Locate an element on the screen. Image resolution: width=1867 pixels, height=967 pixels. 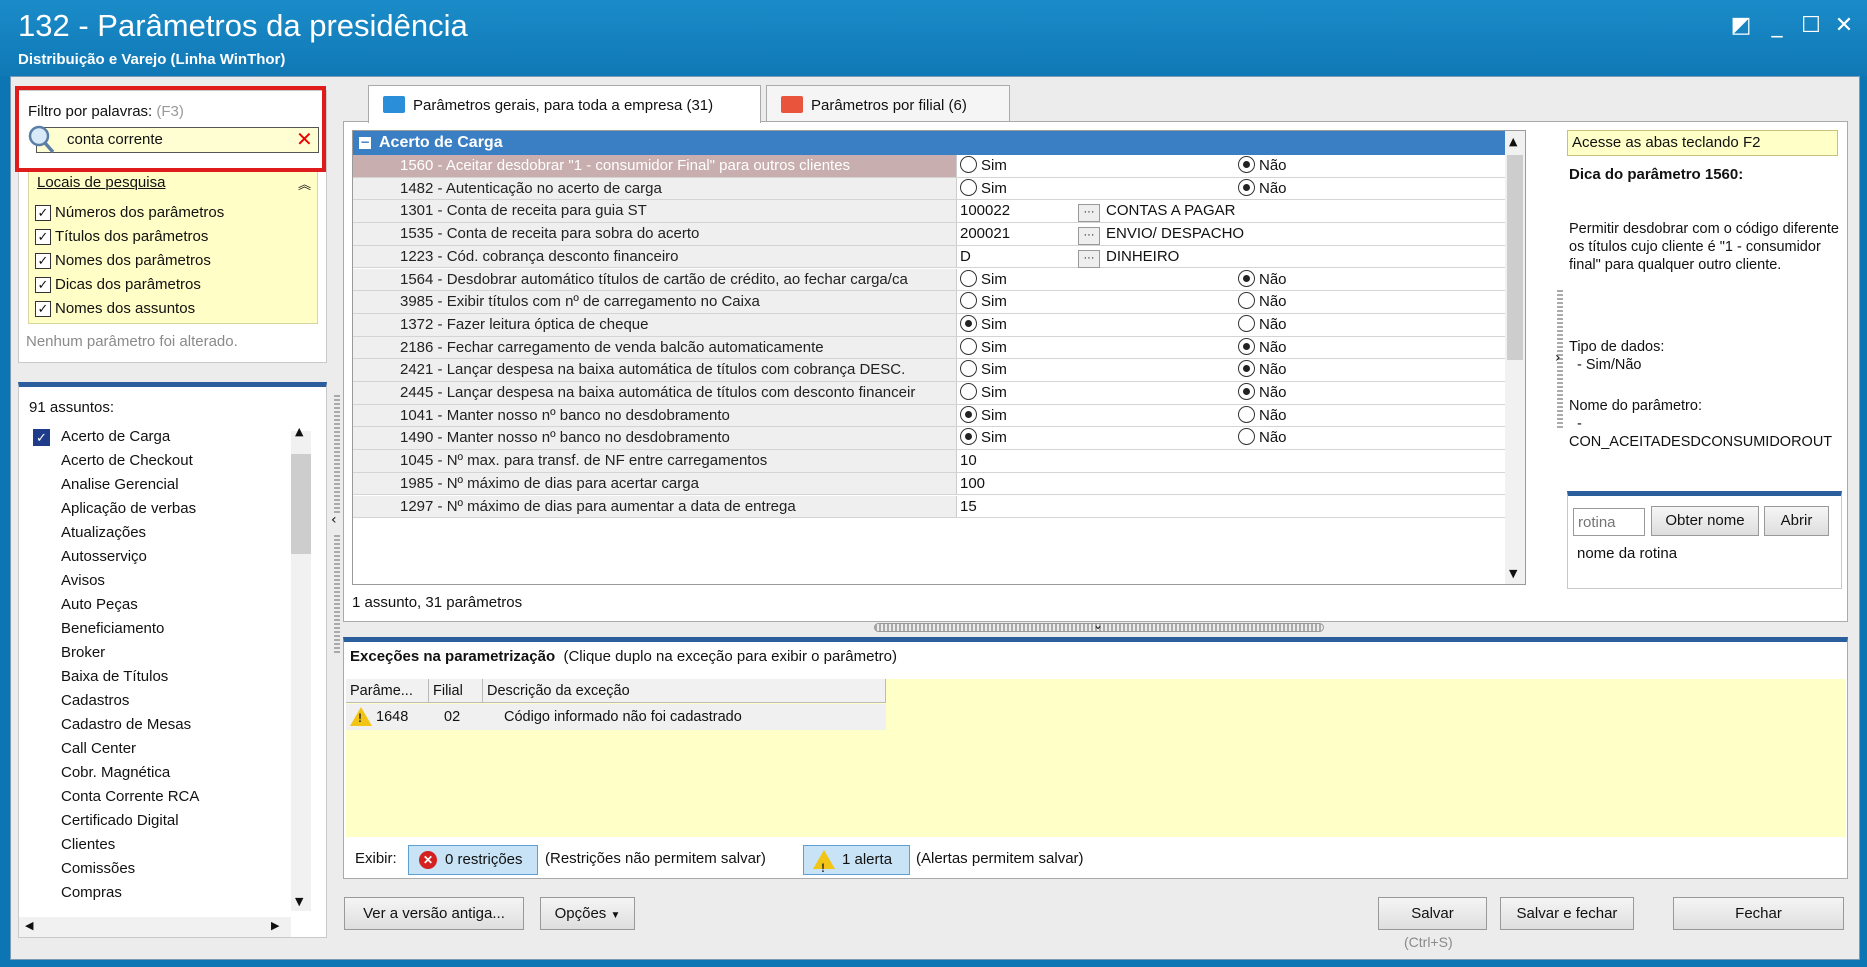
list-item: Analise Gerencial is located at coordinates (158, 485).